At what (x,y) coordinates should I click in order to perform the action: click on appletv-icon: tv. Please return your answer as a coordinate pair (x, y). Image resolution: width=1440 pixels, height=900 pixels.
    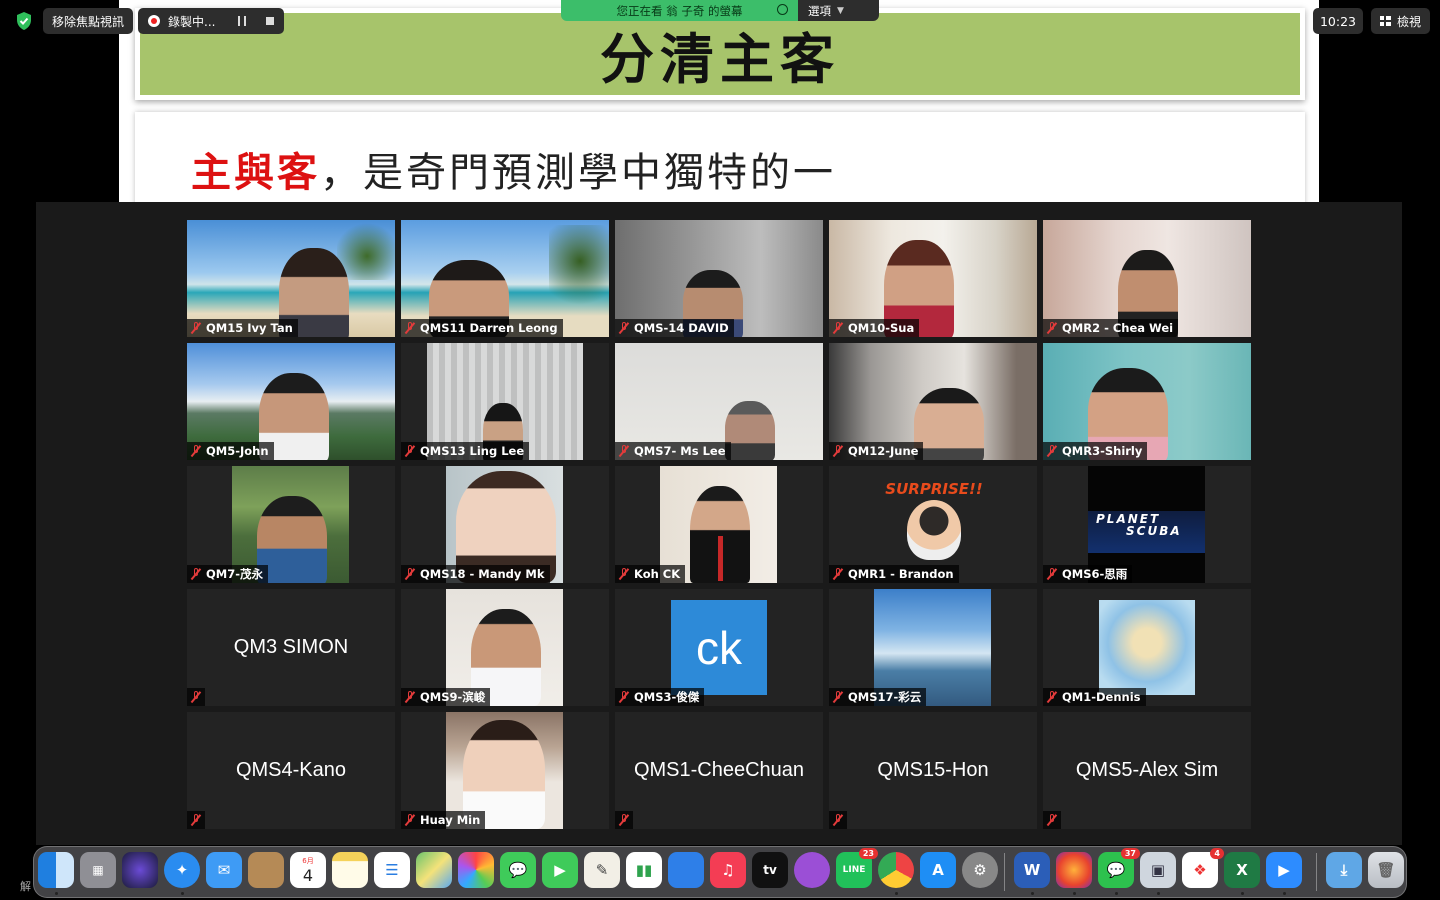
    Looking at the image, I should click on (770, 870).